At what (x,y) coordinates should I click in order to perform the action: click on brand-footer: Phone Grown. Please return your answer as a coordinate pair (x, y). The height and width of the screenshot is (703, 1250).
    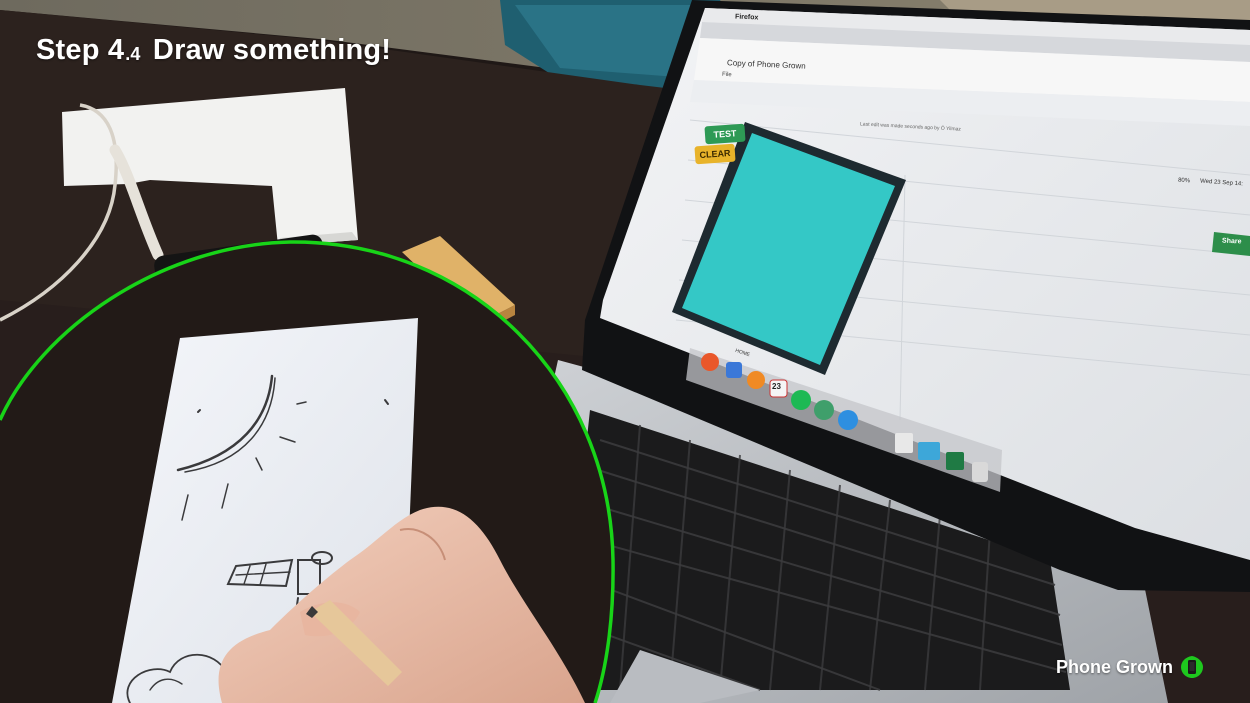
    Looking at the image, I should click on (1130, 667).